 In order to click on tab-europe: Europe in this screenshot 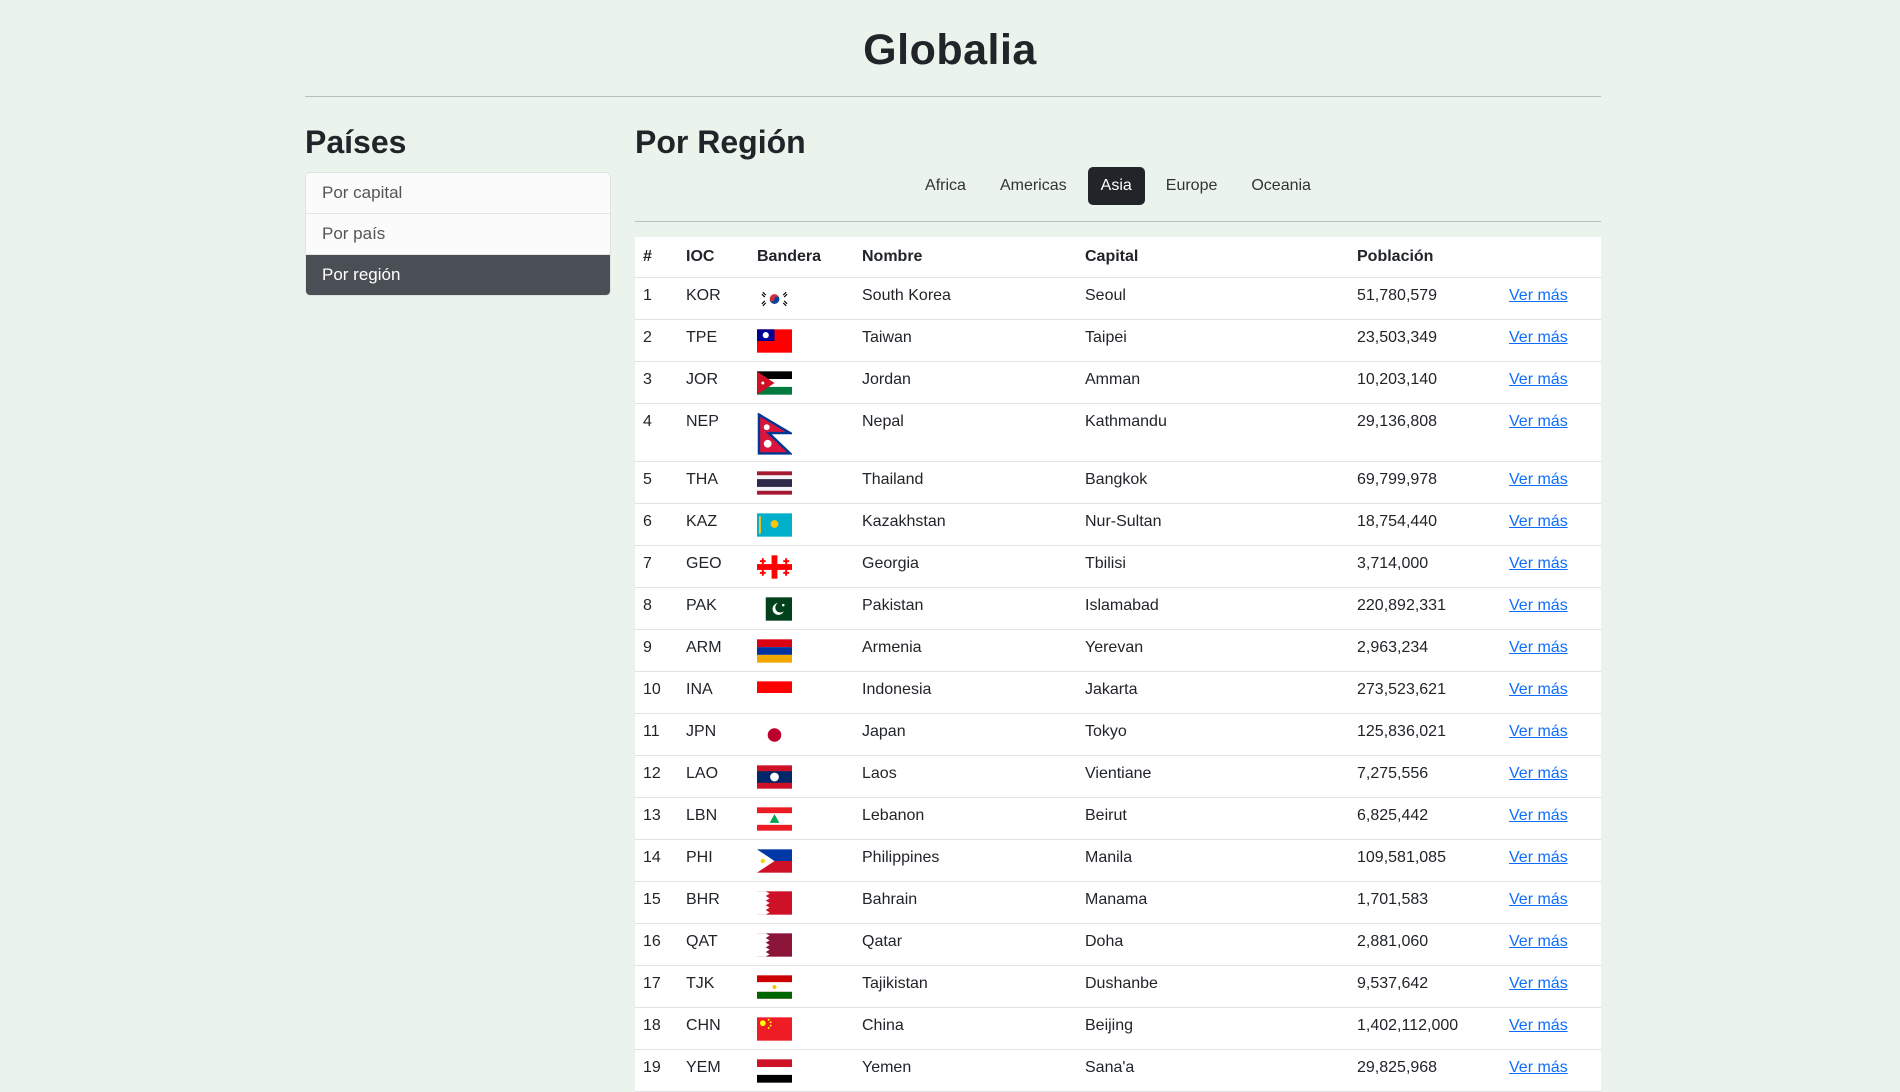, I will do `click(1192, 186)`.